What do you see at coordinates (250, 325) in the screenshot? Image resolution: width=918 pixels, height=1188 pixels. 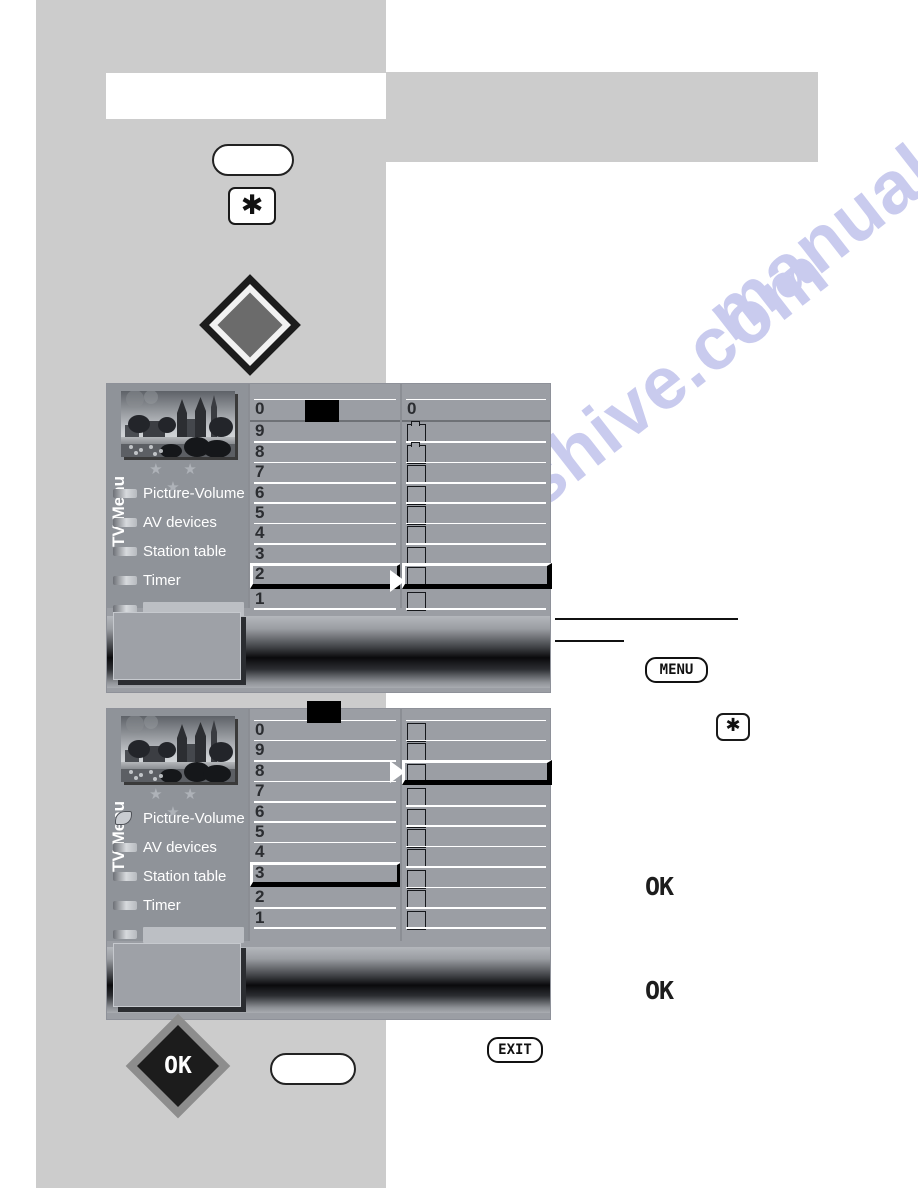 I see `navigation-pad-diamond` at bounding box center [250, 325].